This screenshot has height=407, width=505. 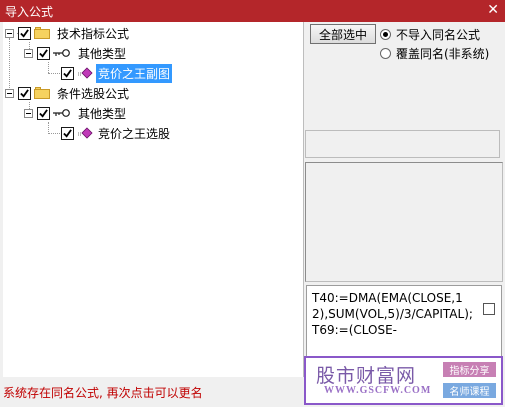 What do you see at coordinates (134, 73) in the screenshot?
I see `tree-node-label: 竞价之王副图` at bounding box center [134, 73].